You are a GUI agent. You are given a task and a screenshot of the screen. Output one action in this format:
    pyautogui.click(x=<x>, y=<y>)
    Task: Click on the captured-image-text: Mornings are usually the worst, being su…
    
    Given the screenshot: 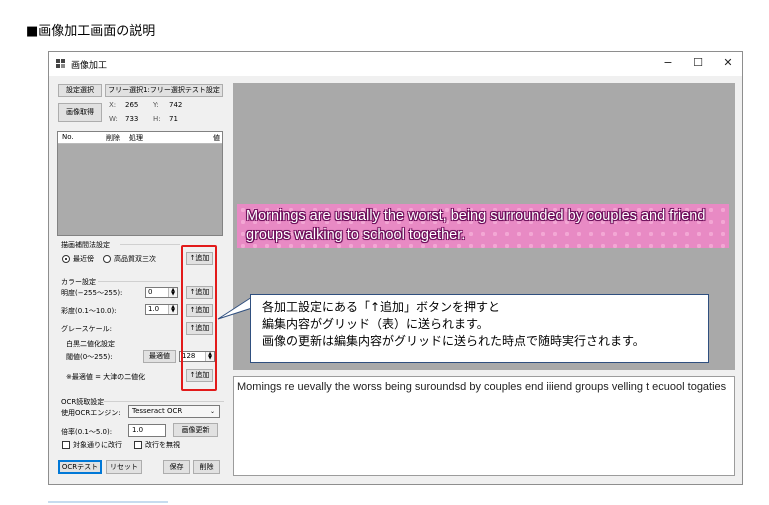 What is the action you would take?
    pyautogui.click(x=476, y=225)
    